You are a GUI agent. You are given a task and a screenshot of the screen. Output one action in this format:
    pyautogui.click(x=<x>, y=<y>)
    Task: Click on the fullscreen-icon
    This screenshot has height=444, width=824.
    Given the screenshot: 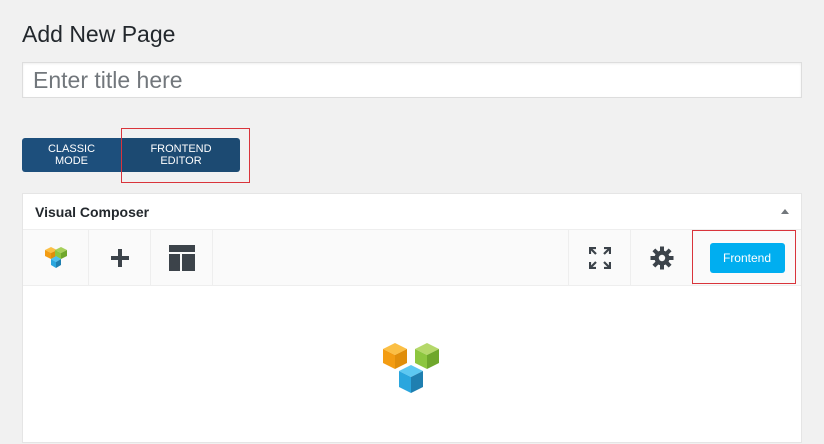 What is the action you would take?
    pyautogui.click(x=599, y=257)
    